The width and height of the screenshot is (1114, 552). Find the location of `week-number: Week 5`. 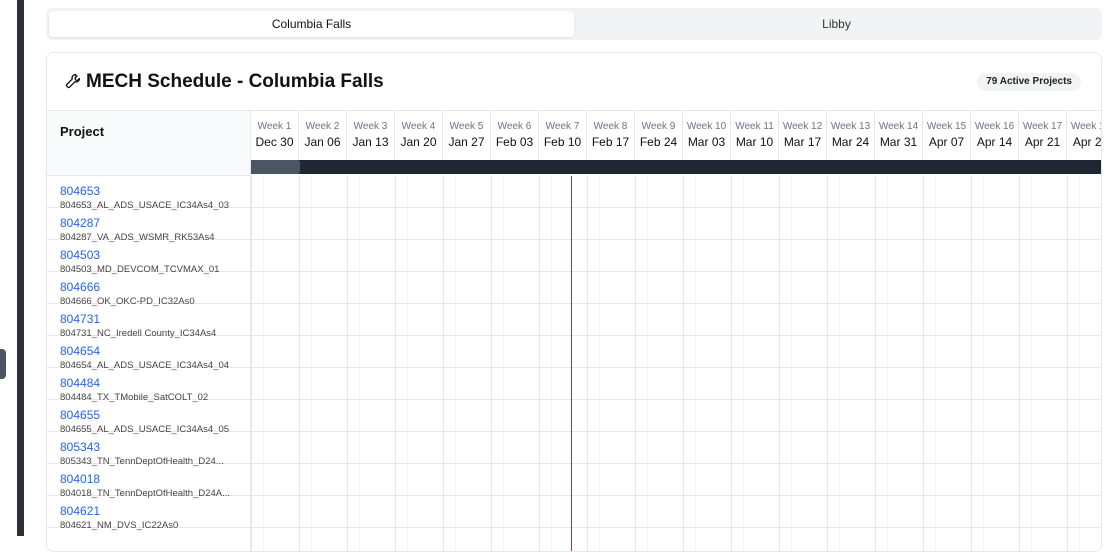

week-number: Week 5 is located at coordinates (466, 126).